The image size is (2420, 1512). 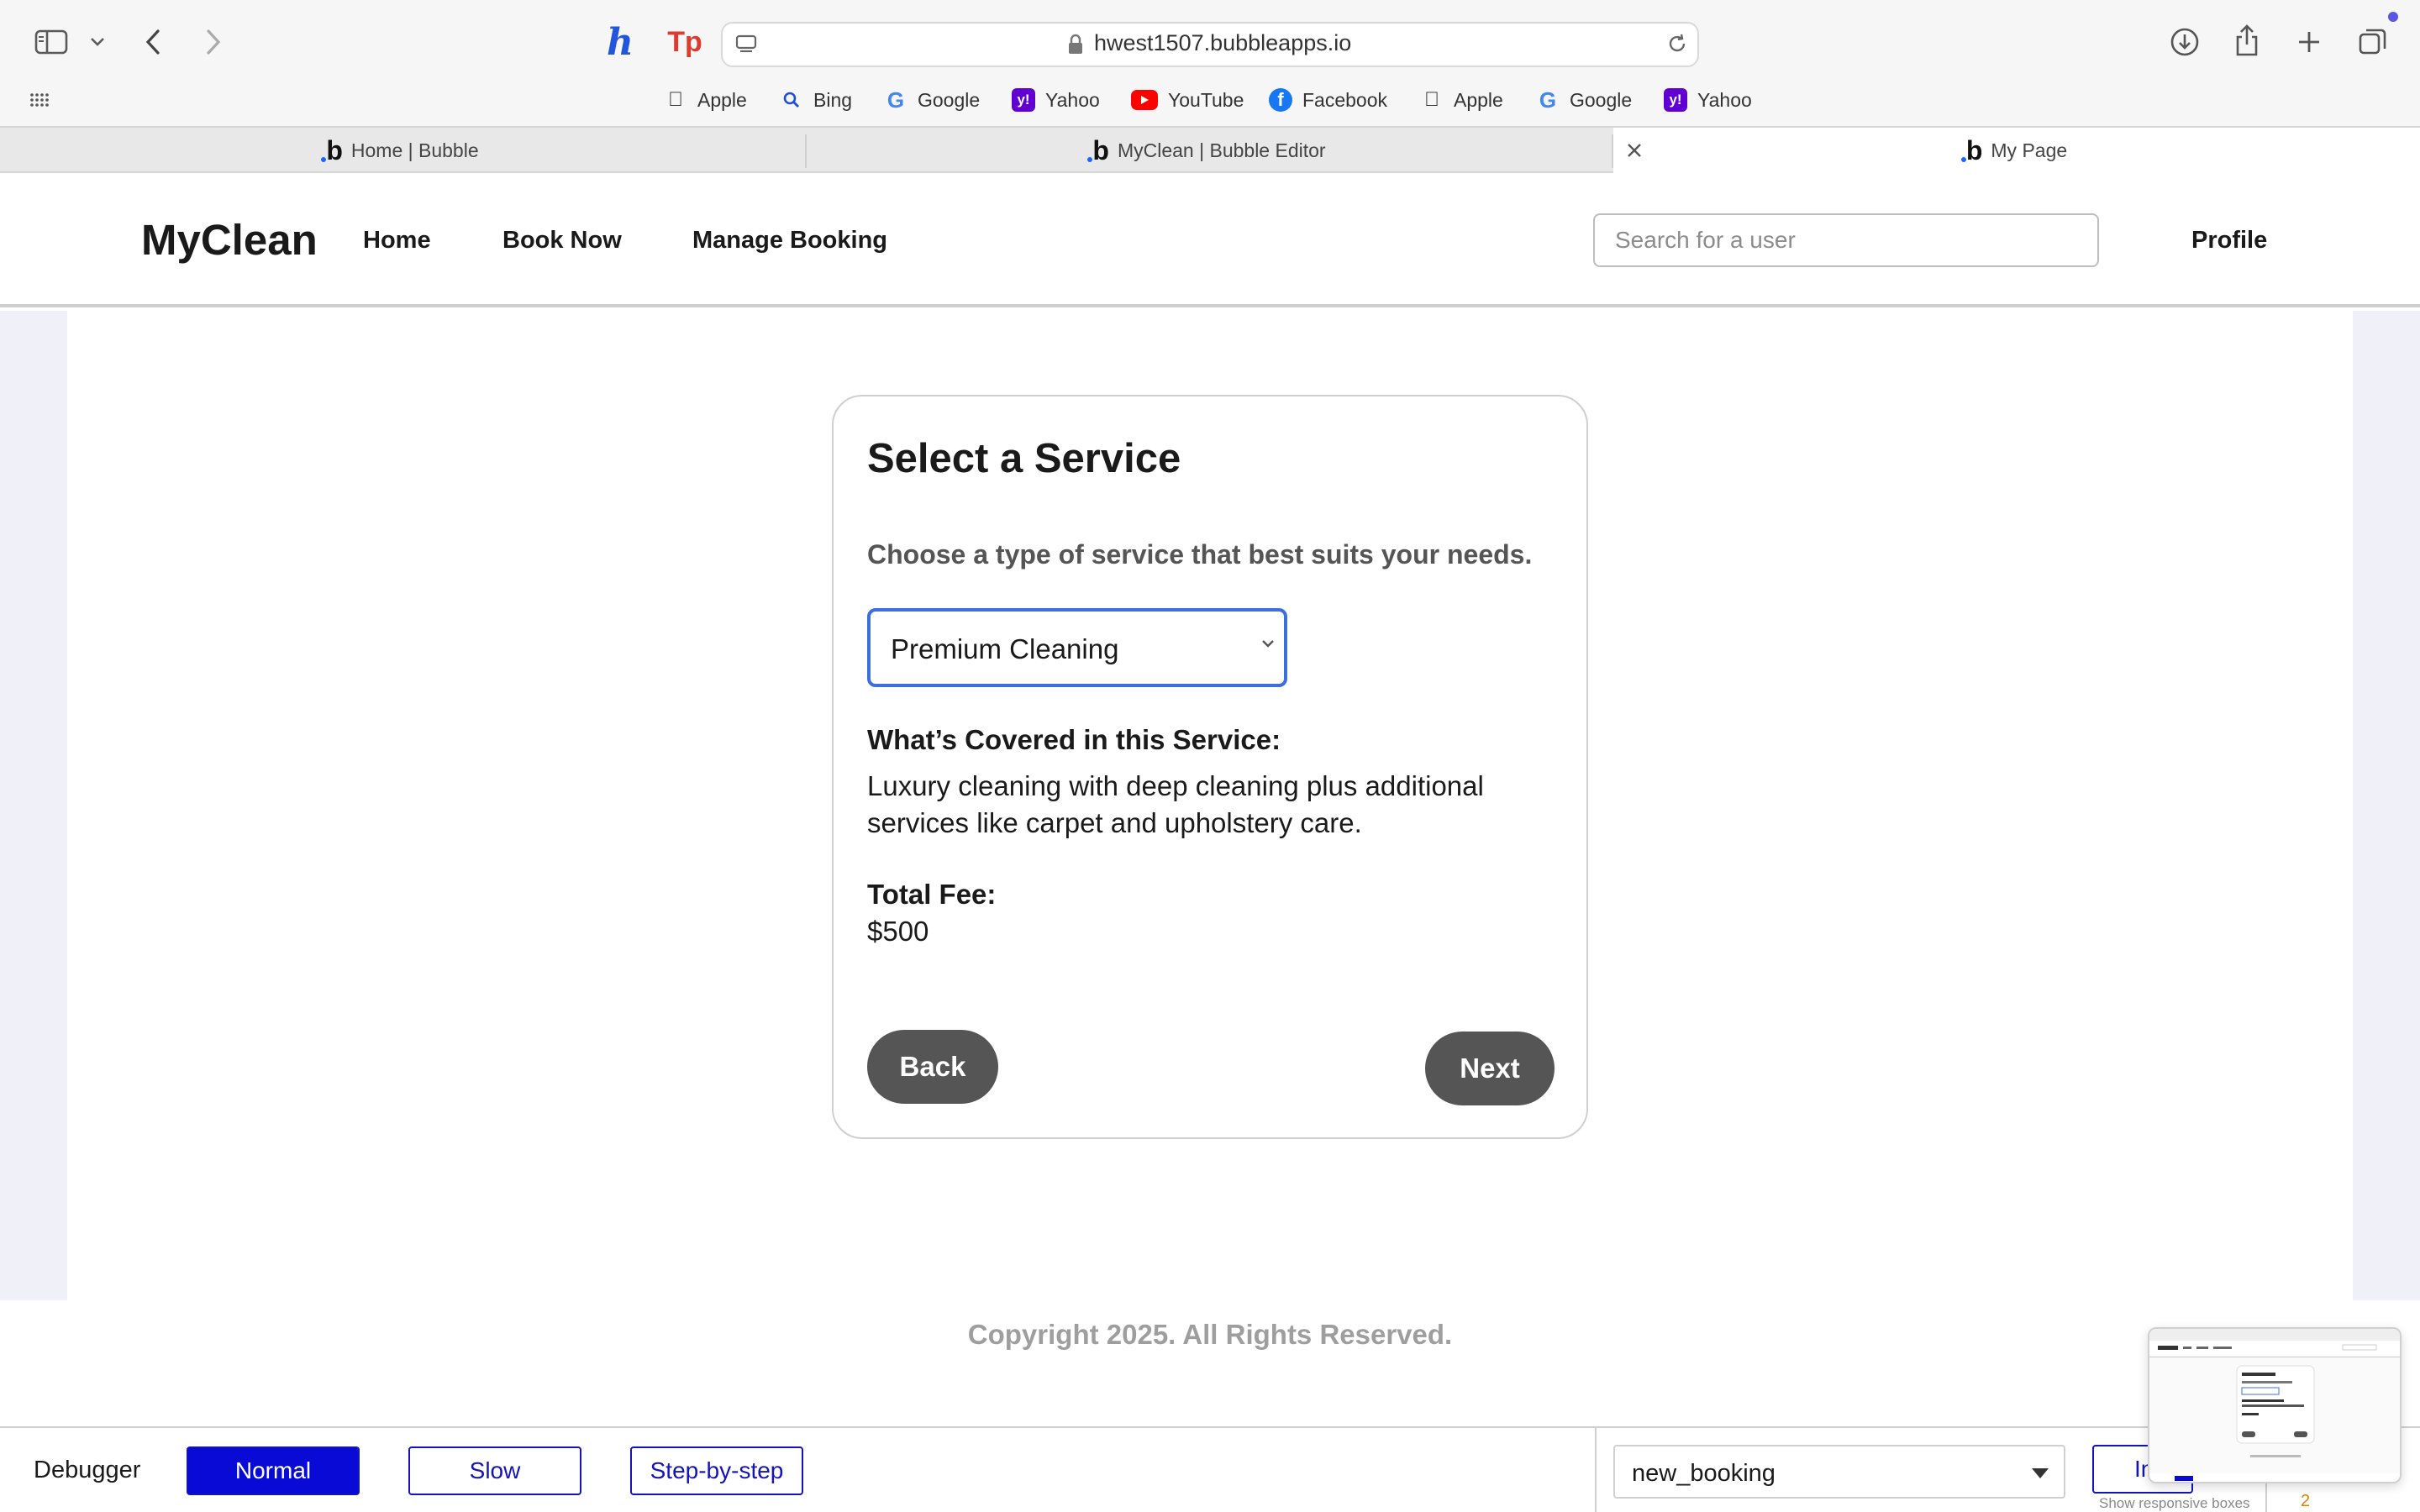 What do you see at coordinates (1074, 739) in the screenshot?
I see `covered-title: What’s Covered in this Service:` at bounding box center [1074, 739].